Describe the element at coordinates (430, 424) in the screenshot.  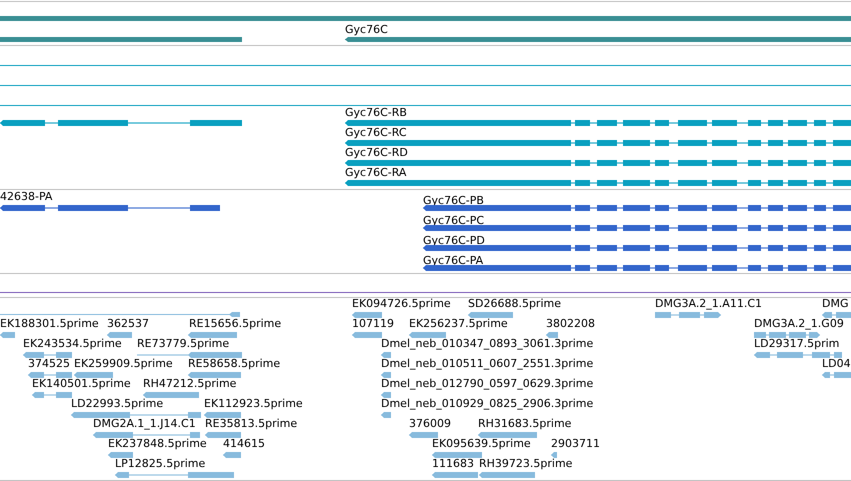
I see `feature-label: 376009` at that location.